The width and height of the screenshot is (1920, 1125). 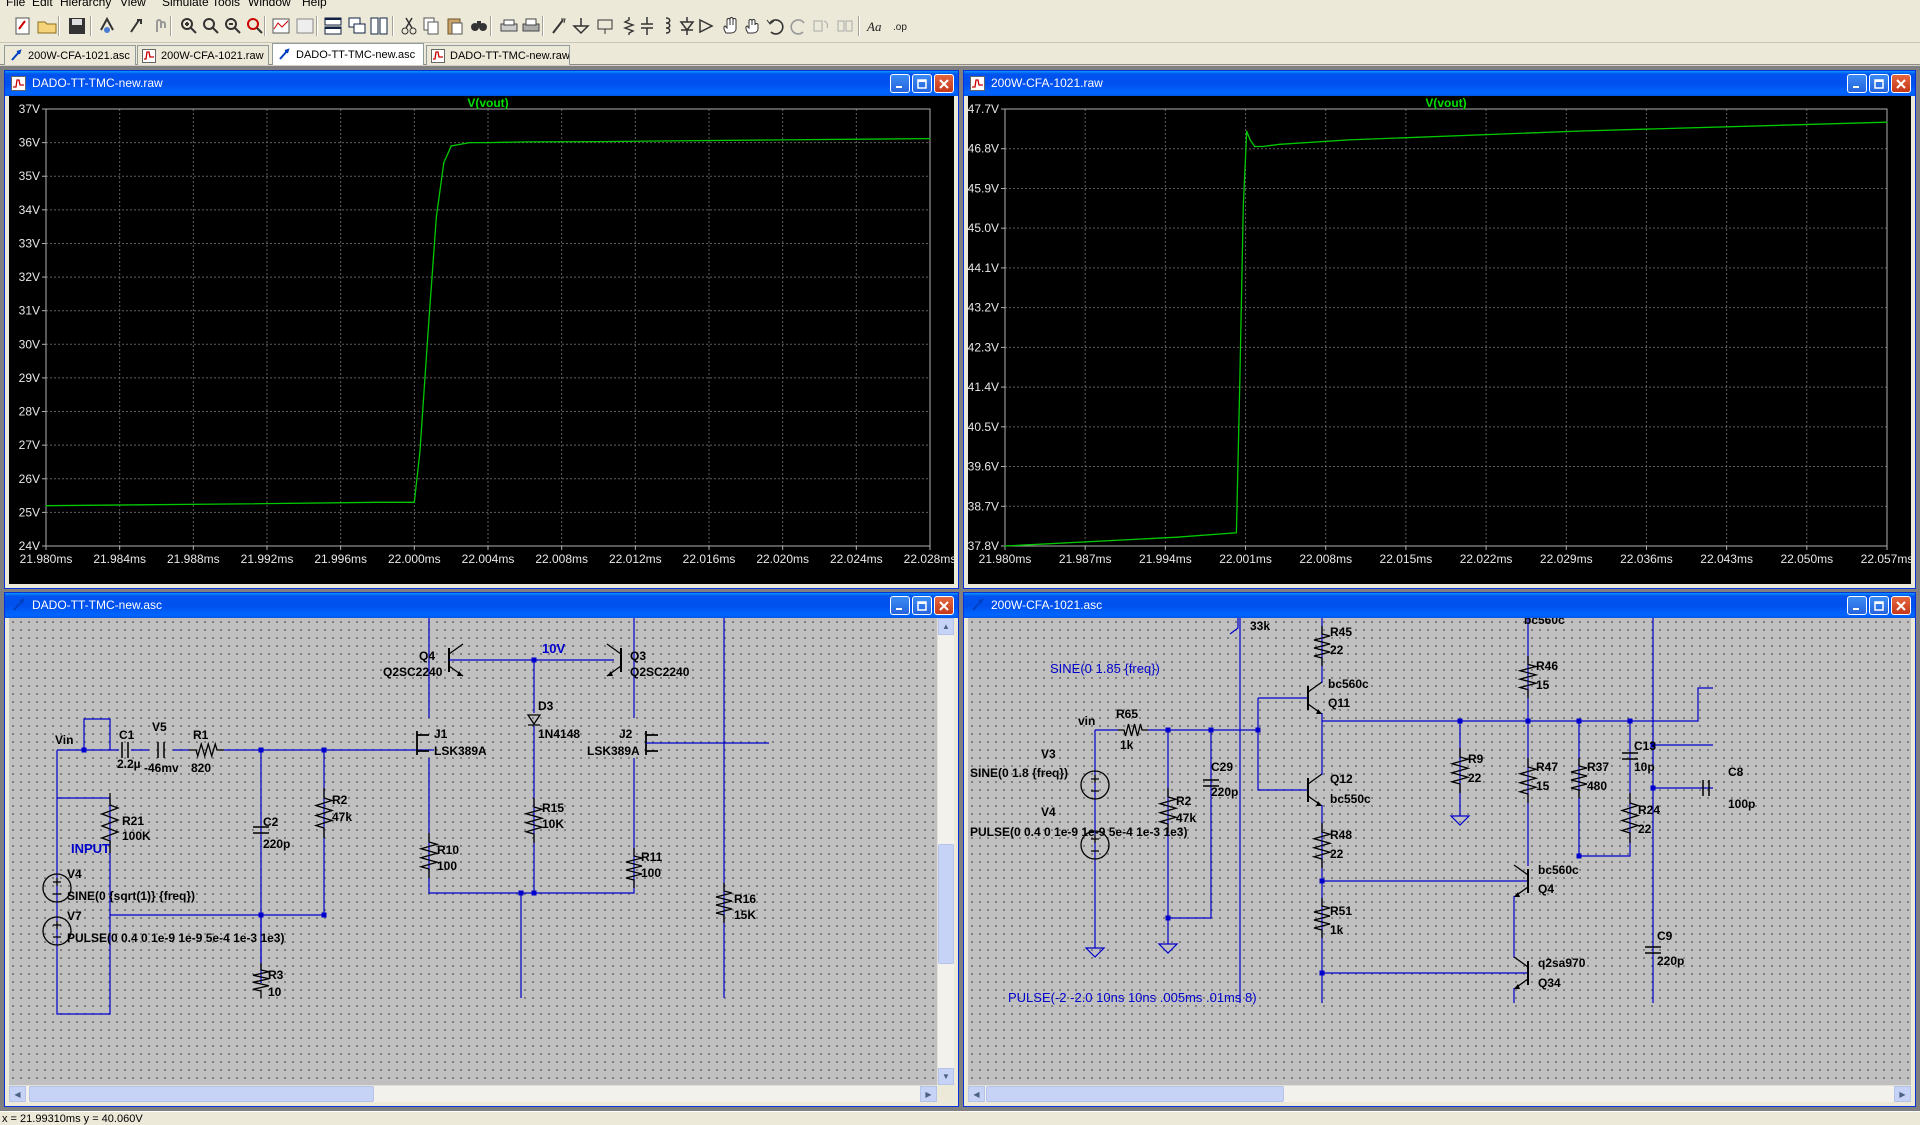 What do you see at coordinates (271, 822) in the screenshot?
I see `schematic-label: C2` at bounding box center [271, 822].